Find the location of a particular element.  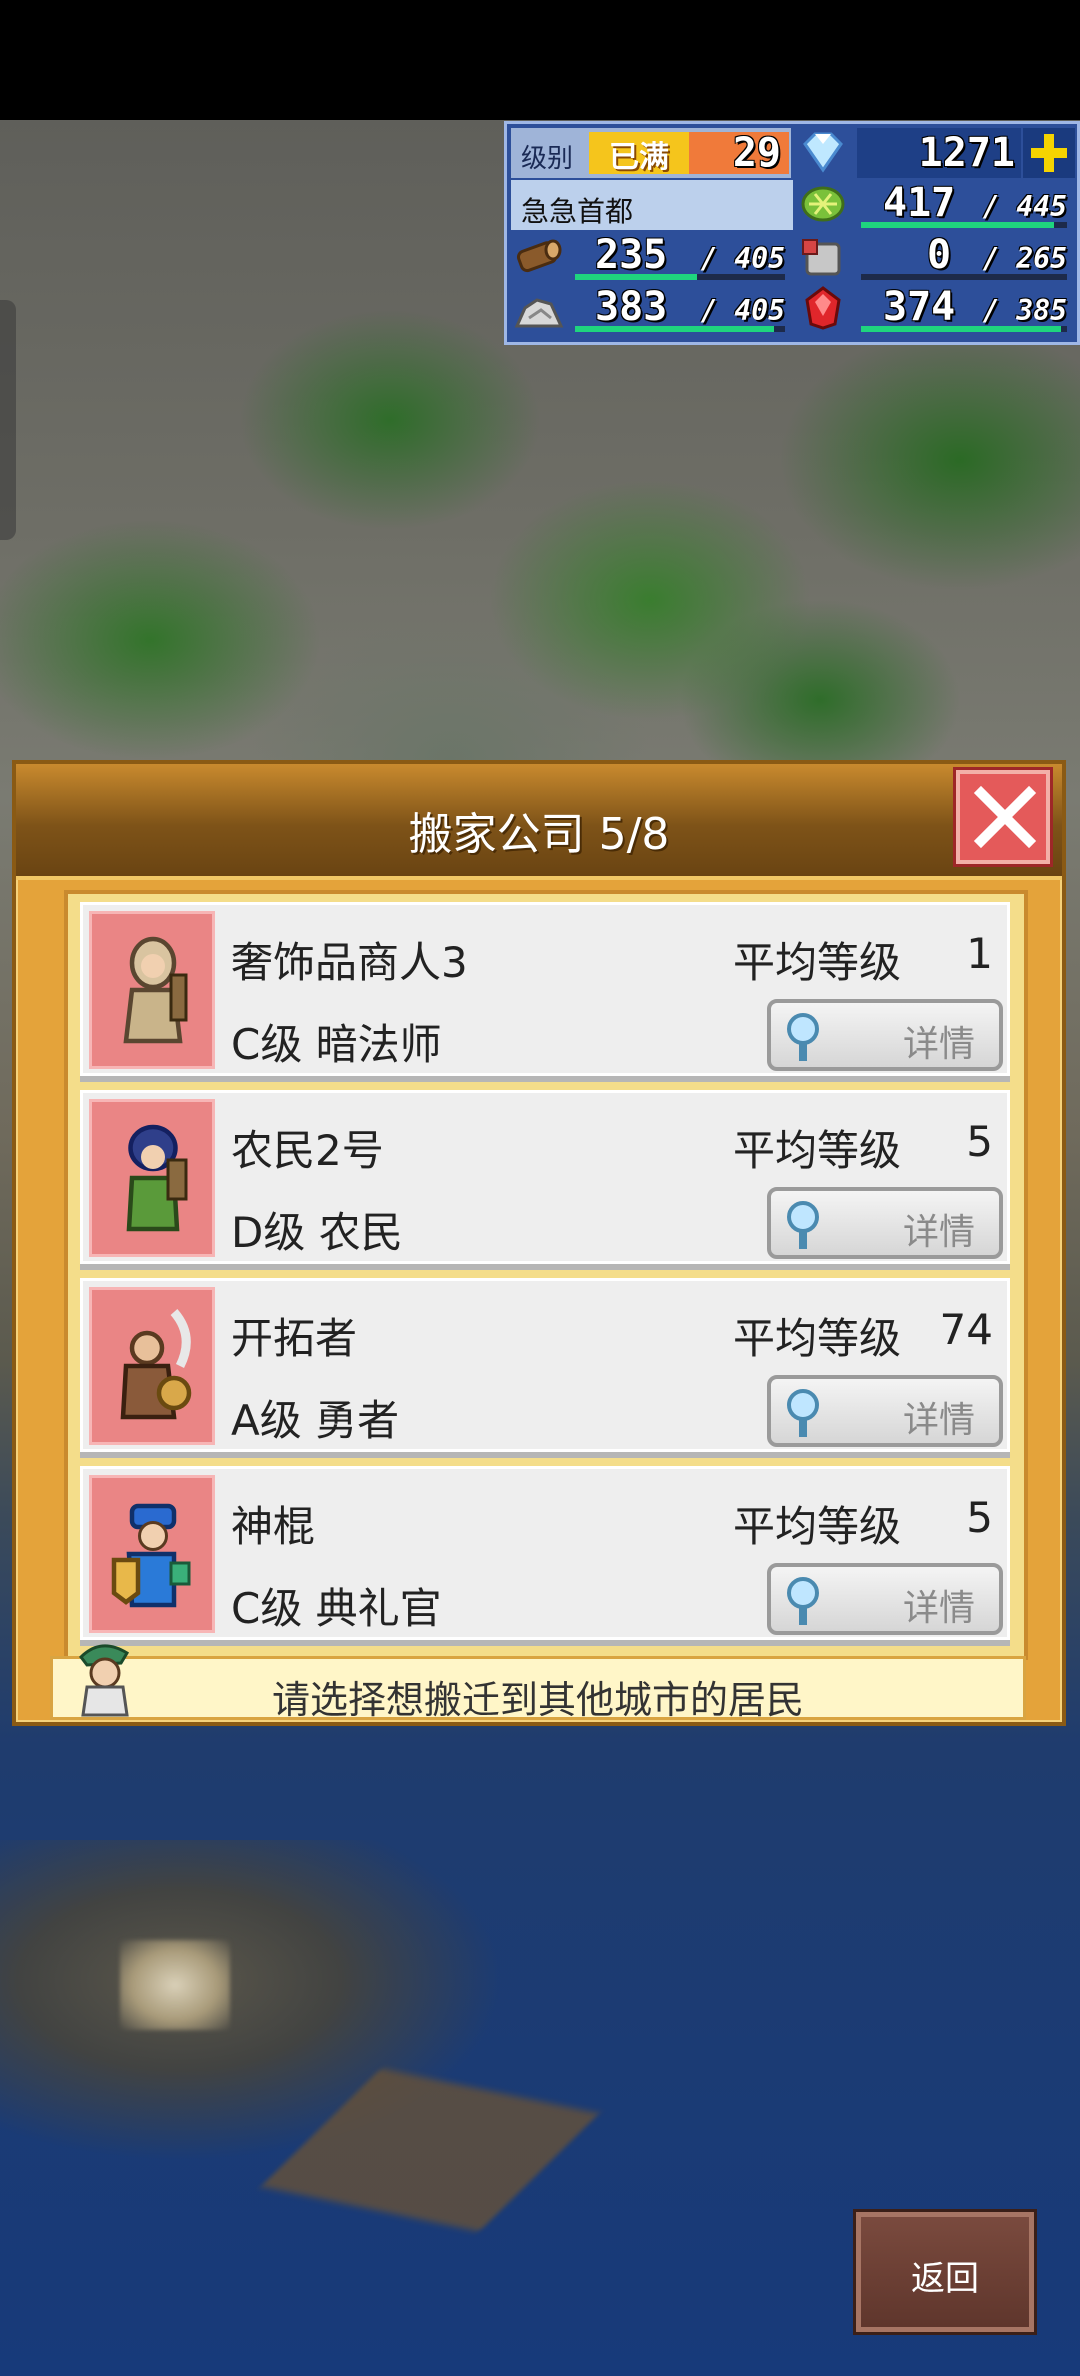

armor-value: 0 is located at coordinates (939, 255).